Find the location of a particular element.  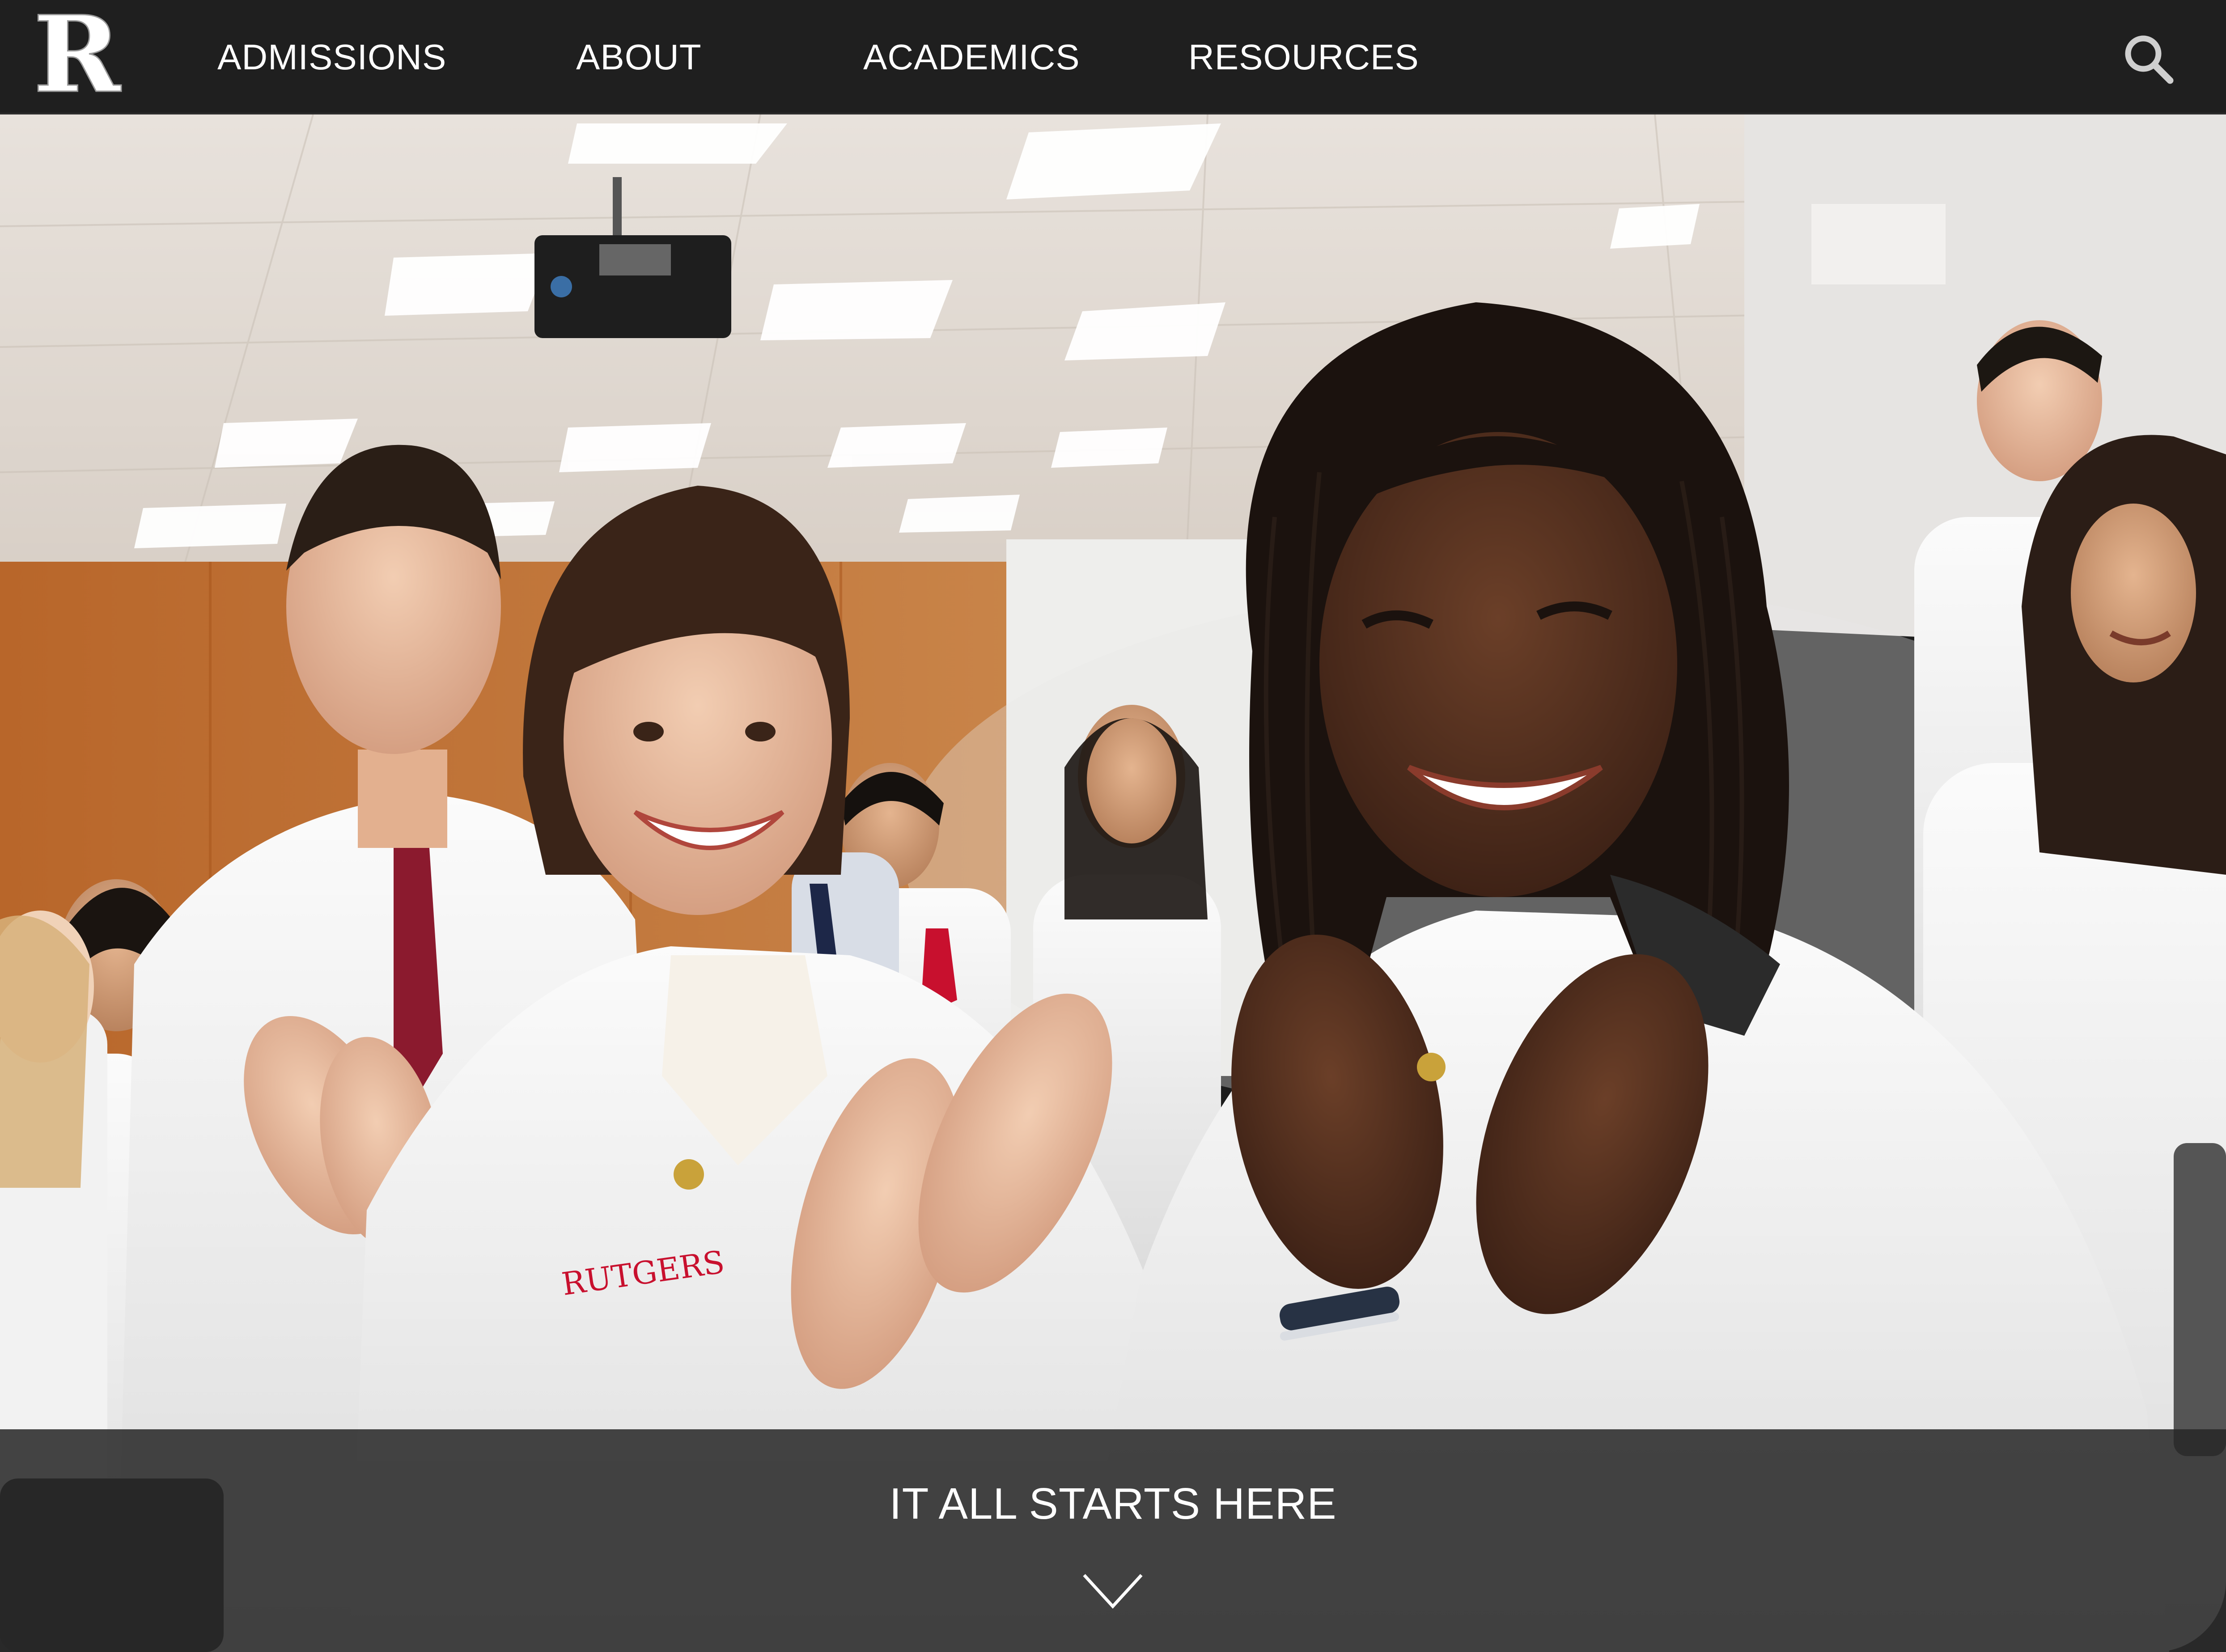

nav-resources: RESOURCES is located at coordinates (1303, 57).